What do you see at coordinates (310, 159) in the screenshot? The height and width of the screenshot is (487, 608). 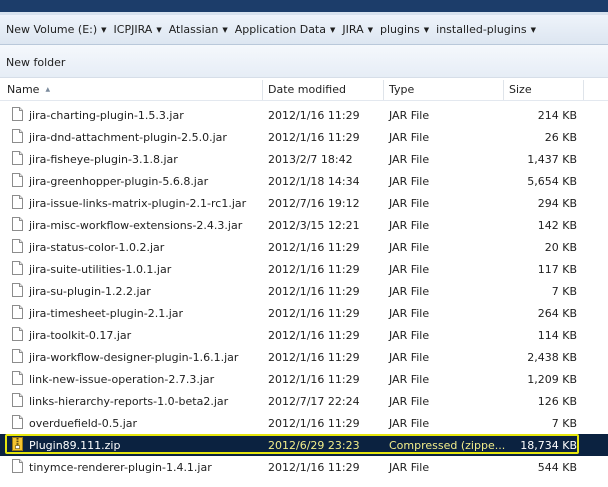 I see `file-date: 2013/2/7 18:42` at bounding box center [310, 159].